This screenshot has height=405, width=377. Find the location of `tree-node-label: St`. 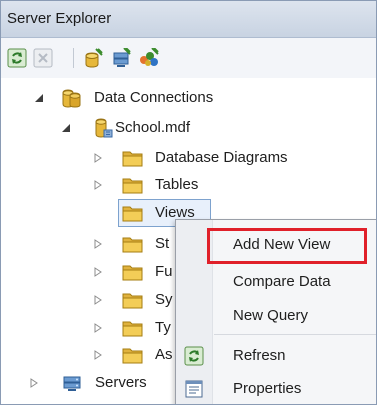

tree-node-label: St is located at coordinates (162, 243).